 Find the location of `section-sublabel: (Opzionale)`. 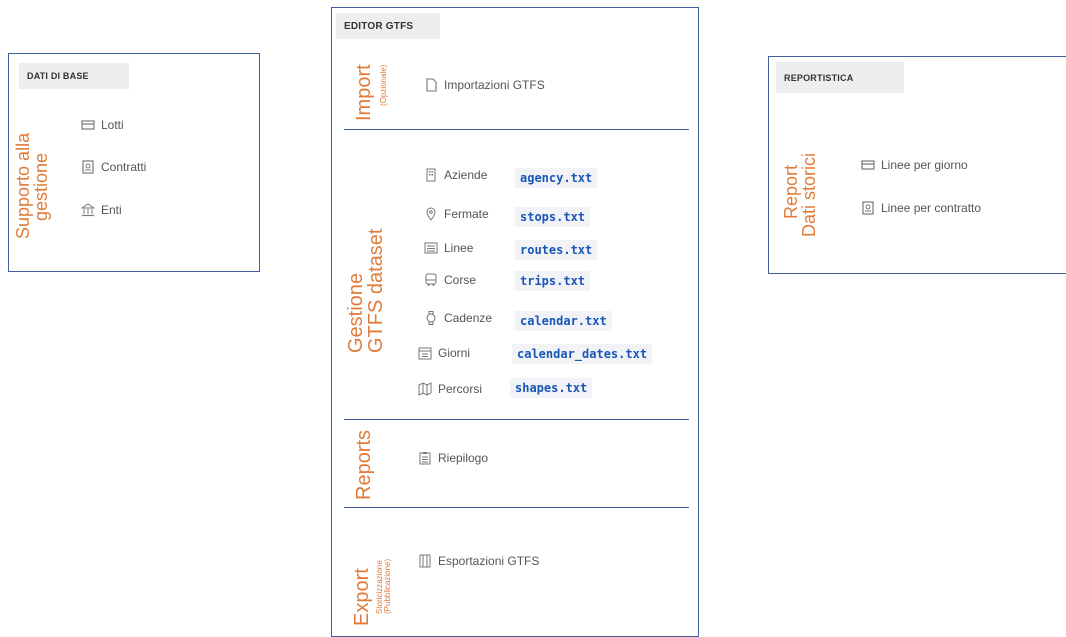

section-sublabel: (Opzionale) is located at coordinates (383, 85).